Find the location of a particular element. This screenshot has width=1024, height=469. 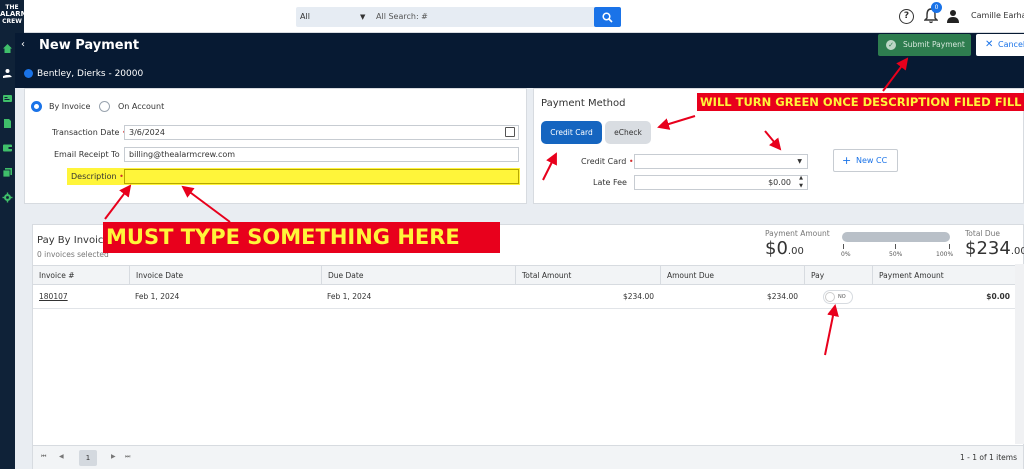

pagination: ⏮ ◀ 1 ▶ ⏭ 1 - 1 of 1 items is located at coordinates (528, 457).